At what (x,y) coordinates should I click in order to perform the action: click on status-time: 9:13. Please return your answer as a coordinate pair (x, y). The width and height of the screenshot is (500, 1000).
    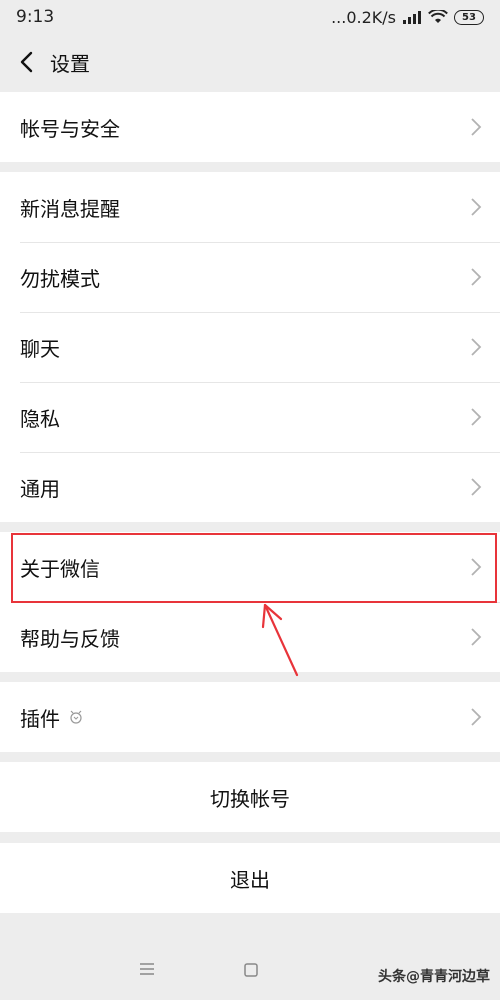
    Looking at the image, I should click on (35, 17).